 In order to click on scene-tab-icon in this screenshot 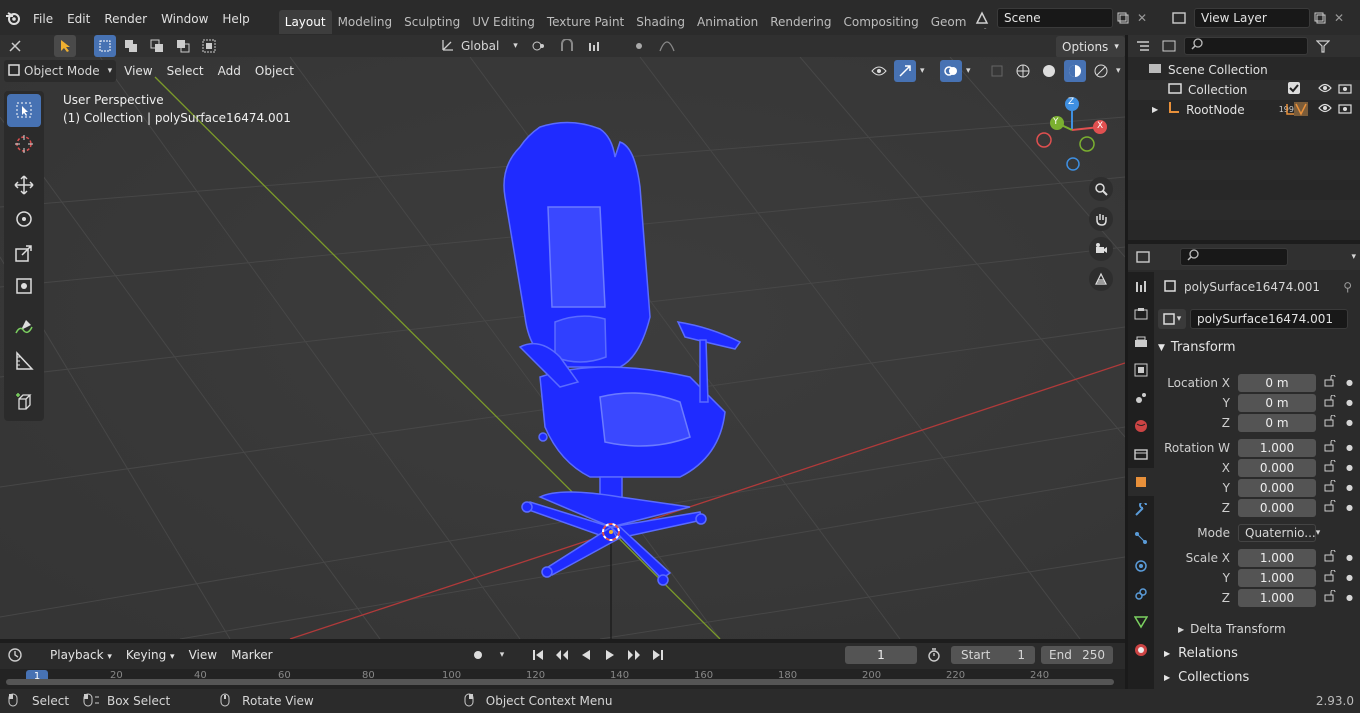, I will do `click(1141, 398)`.